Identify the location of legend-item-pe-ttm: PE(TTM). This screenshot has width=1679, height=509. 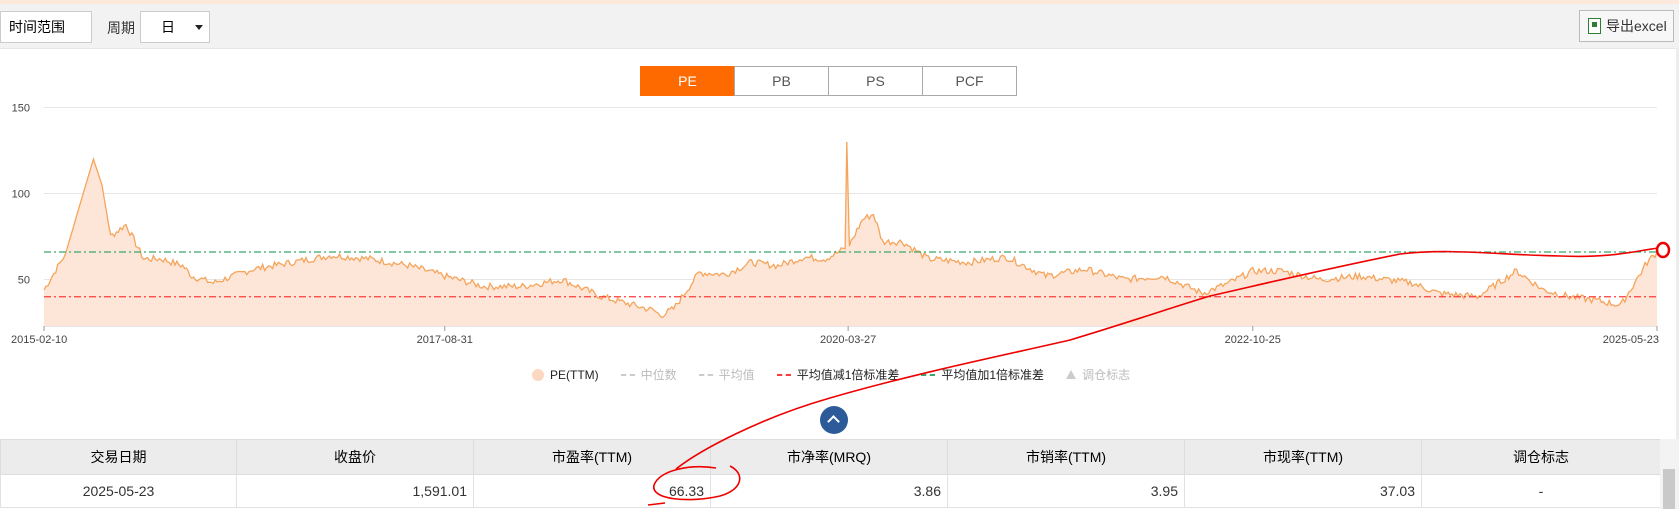
(565, 375).